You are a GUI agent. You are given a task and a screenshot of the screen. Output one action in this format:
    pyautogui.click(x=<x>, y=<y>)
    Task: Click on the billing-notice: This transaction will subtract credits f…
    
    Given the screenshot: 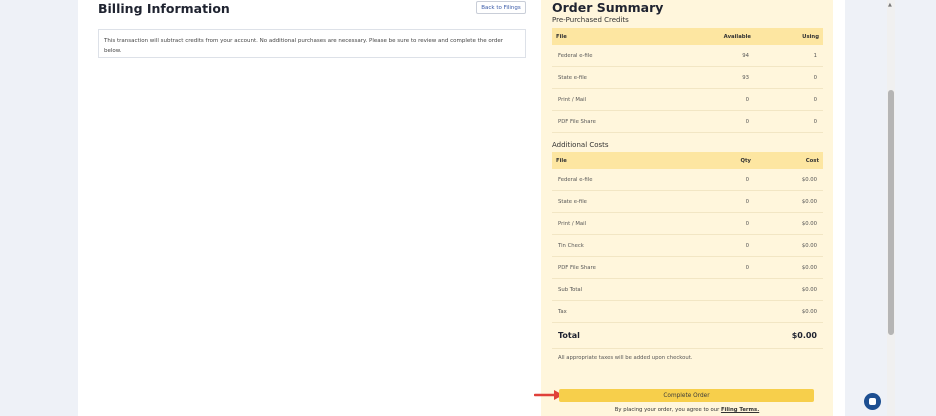 What is the action you would take?
    pyautogui.click(x=312, y=43)
    